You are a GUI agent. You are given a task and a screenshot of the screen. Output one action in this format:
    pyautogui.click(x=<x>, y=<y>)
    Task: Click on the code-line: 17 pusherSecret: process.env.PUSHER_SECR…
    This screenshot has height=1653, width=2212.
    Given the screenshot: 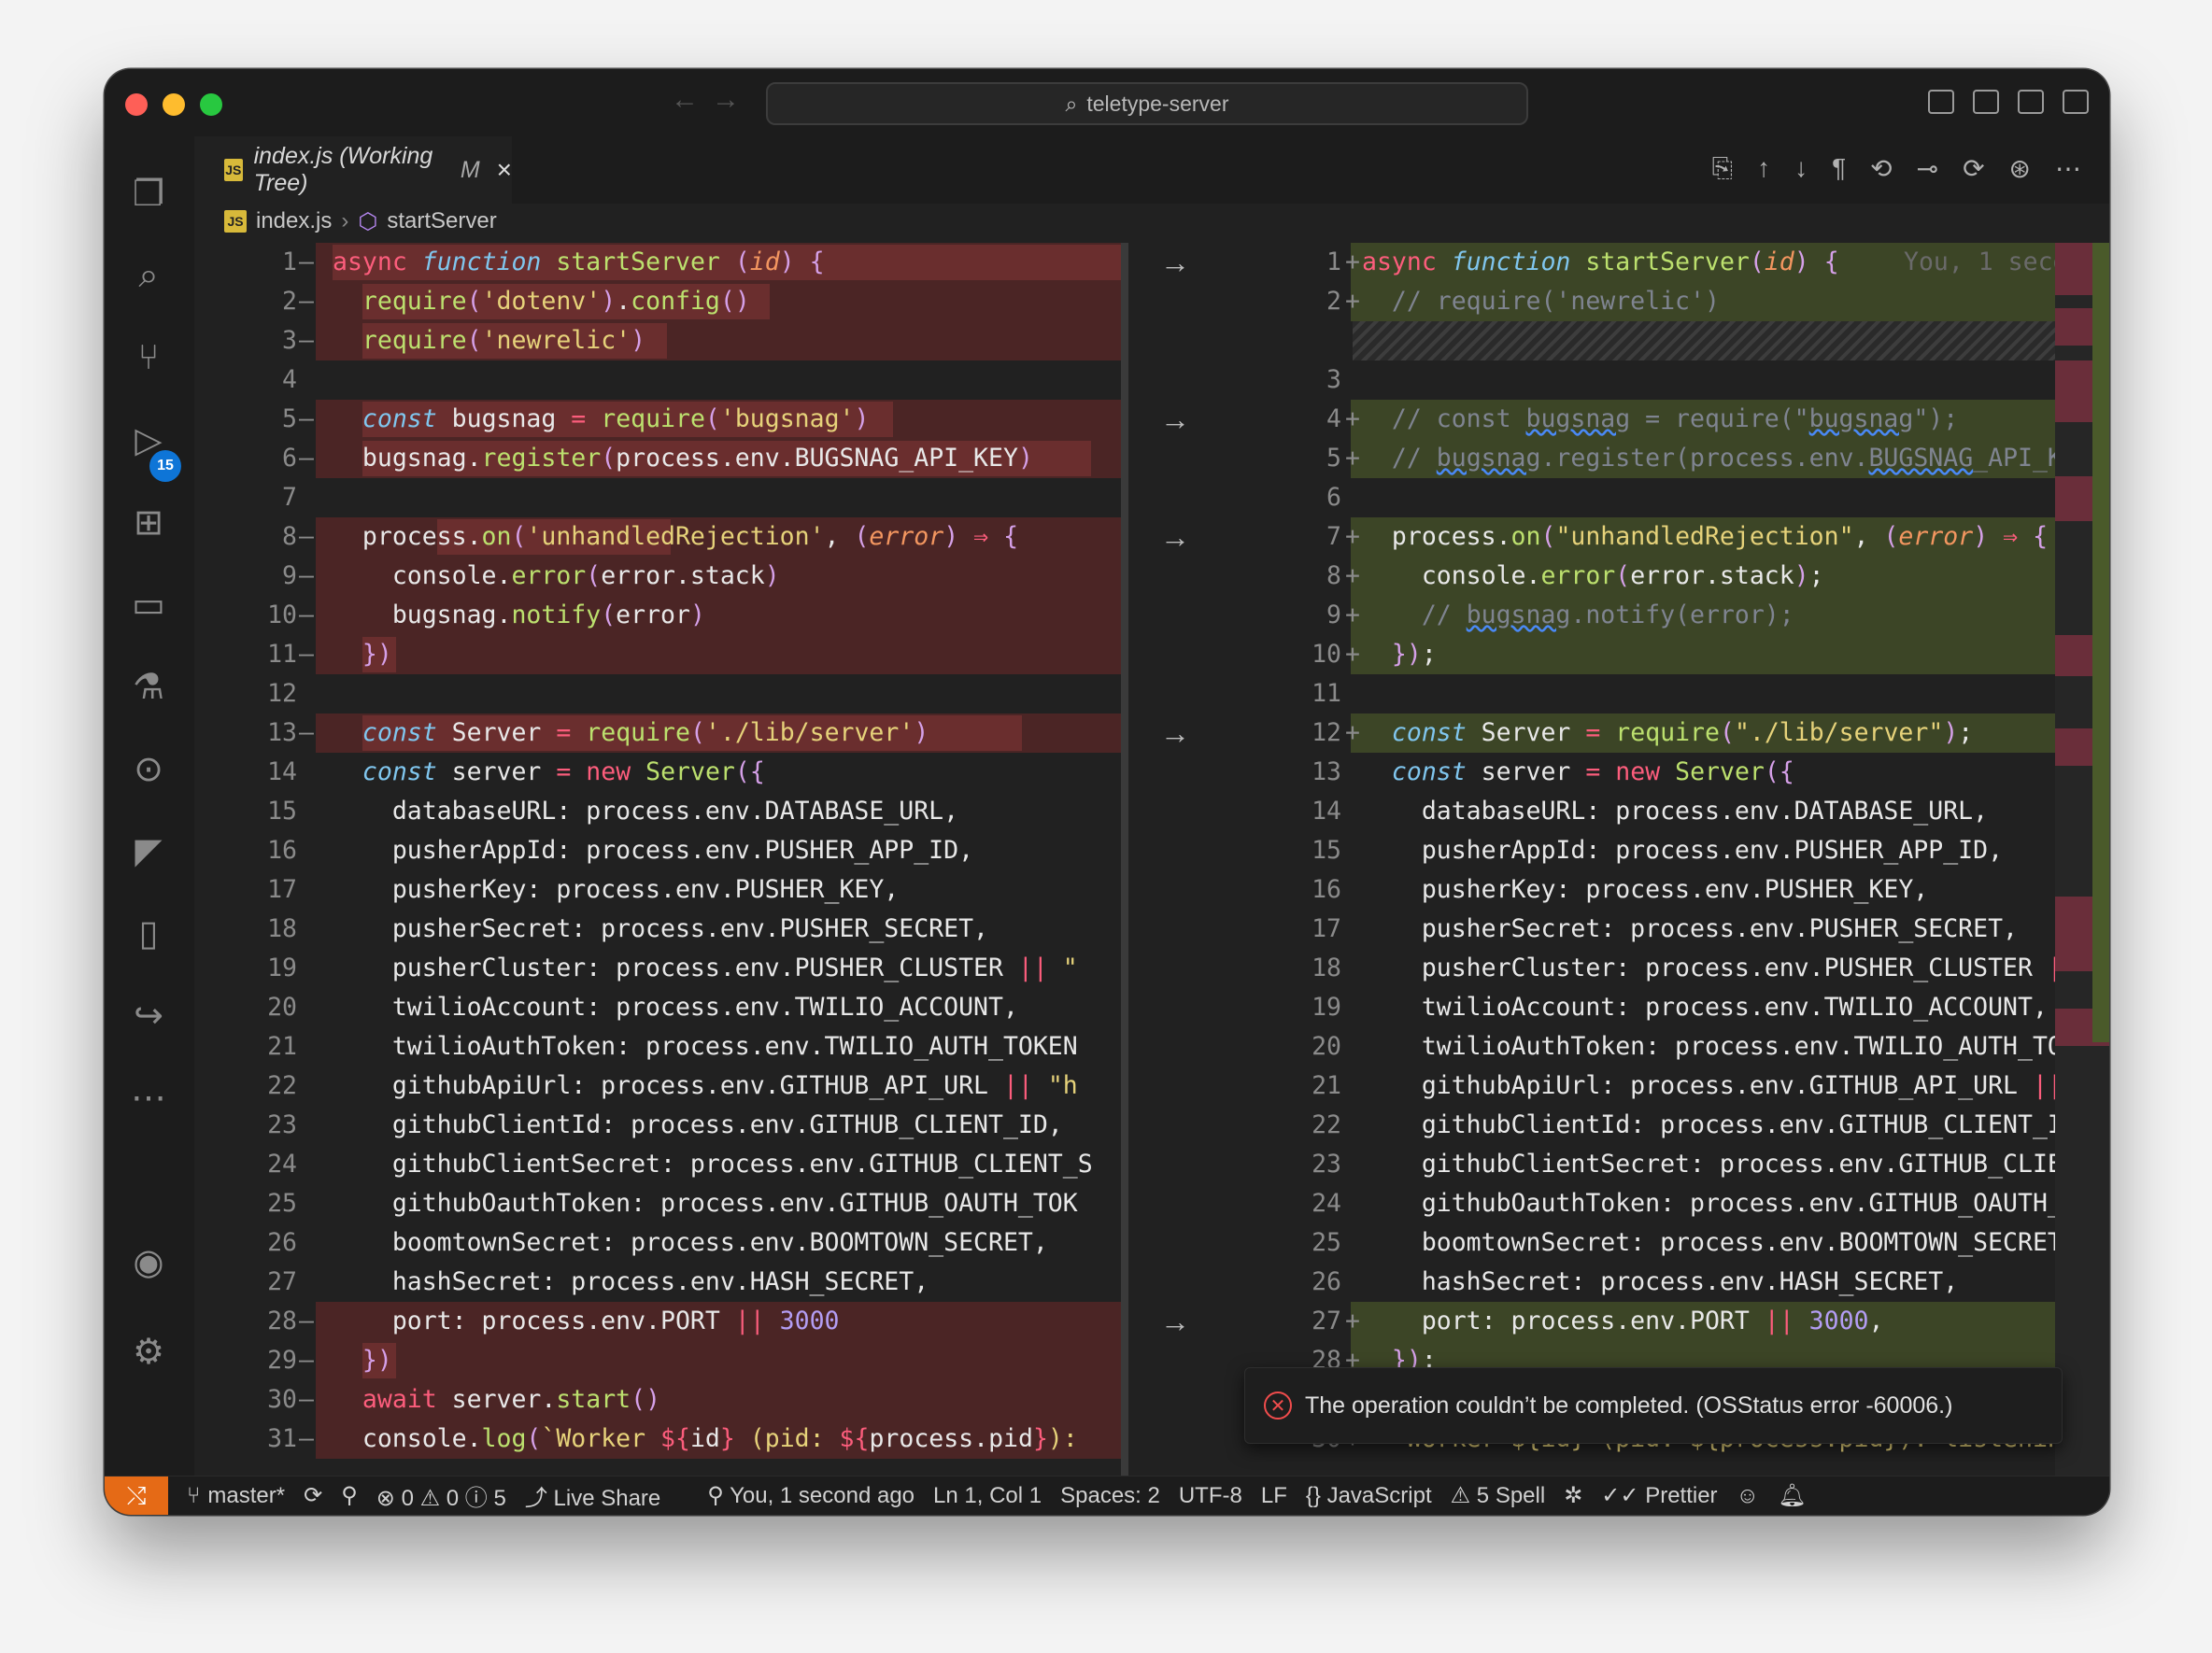 What is the action you would take?
    pyautogui.click(x=1665, y=929)
    